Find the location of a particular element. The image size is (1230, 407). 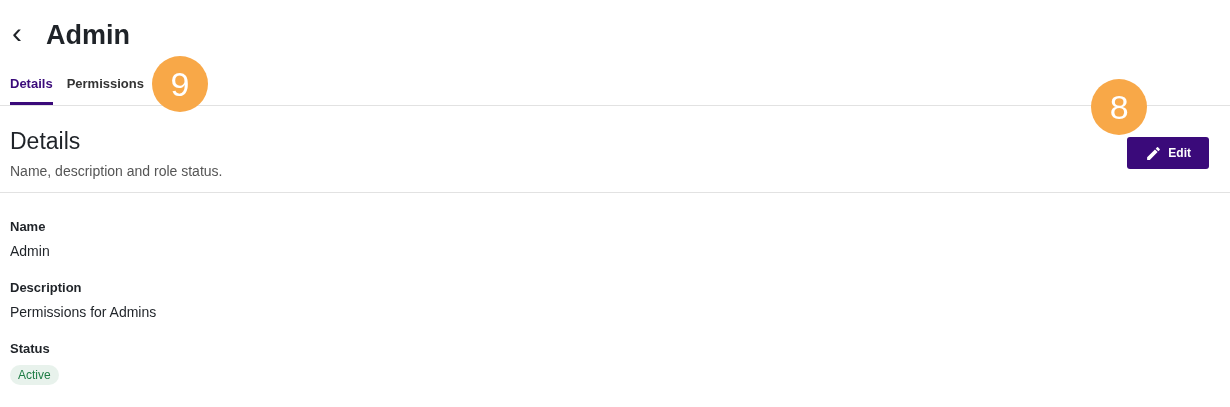

status-badge: Active is located at coordinates (34, 375).